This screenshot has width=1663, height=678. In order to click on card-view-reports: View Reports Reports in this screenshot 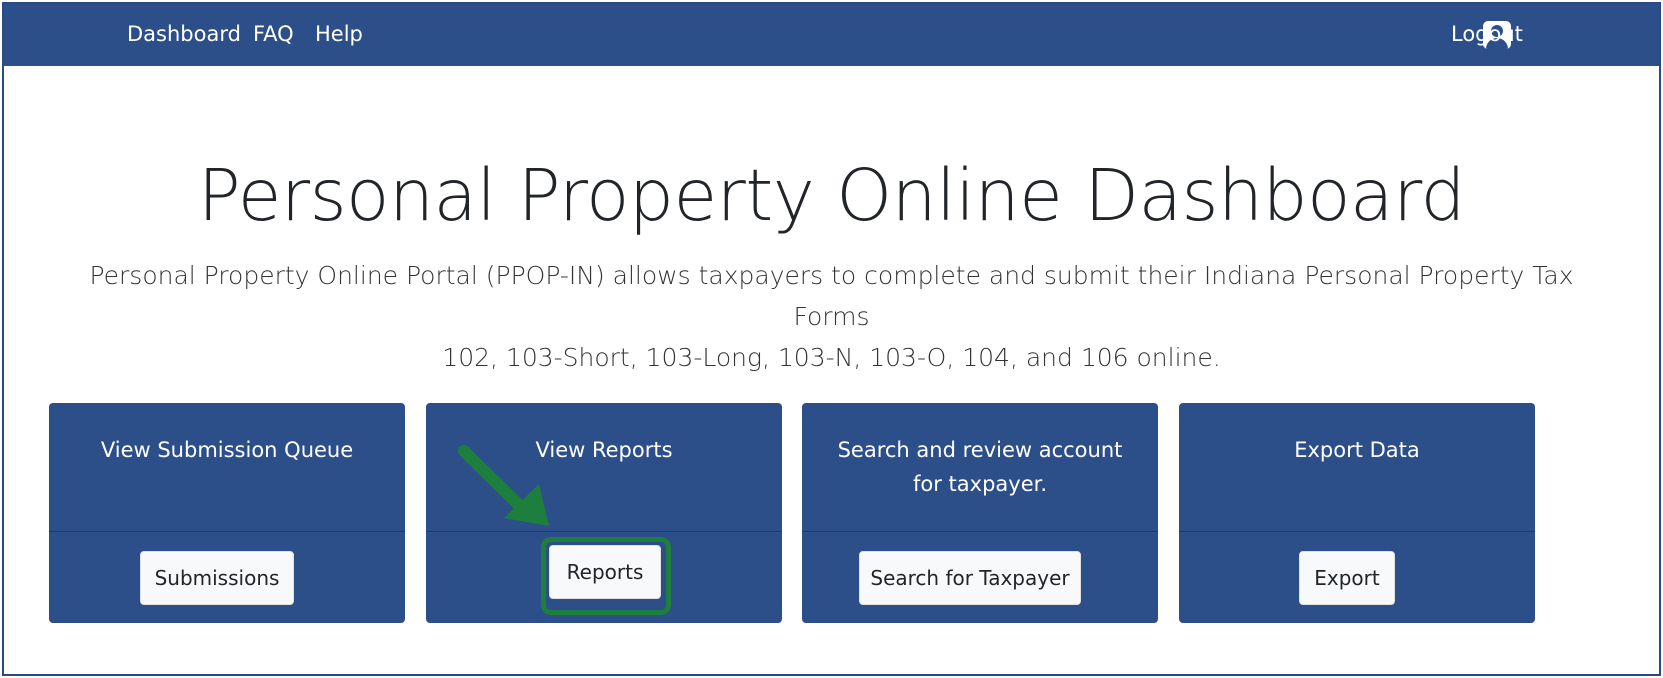, I will do `click(604, 513)`.